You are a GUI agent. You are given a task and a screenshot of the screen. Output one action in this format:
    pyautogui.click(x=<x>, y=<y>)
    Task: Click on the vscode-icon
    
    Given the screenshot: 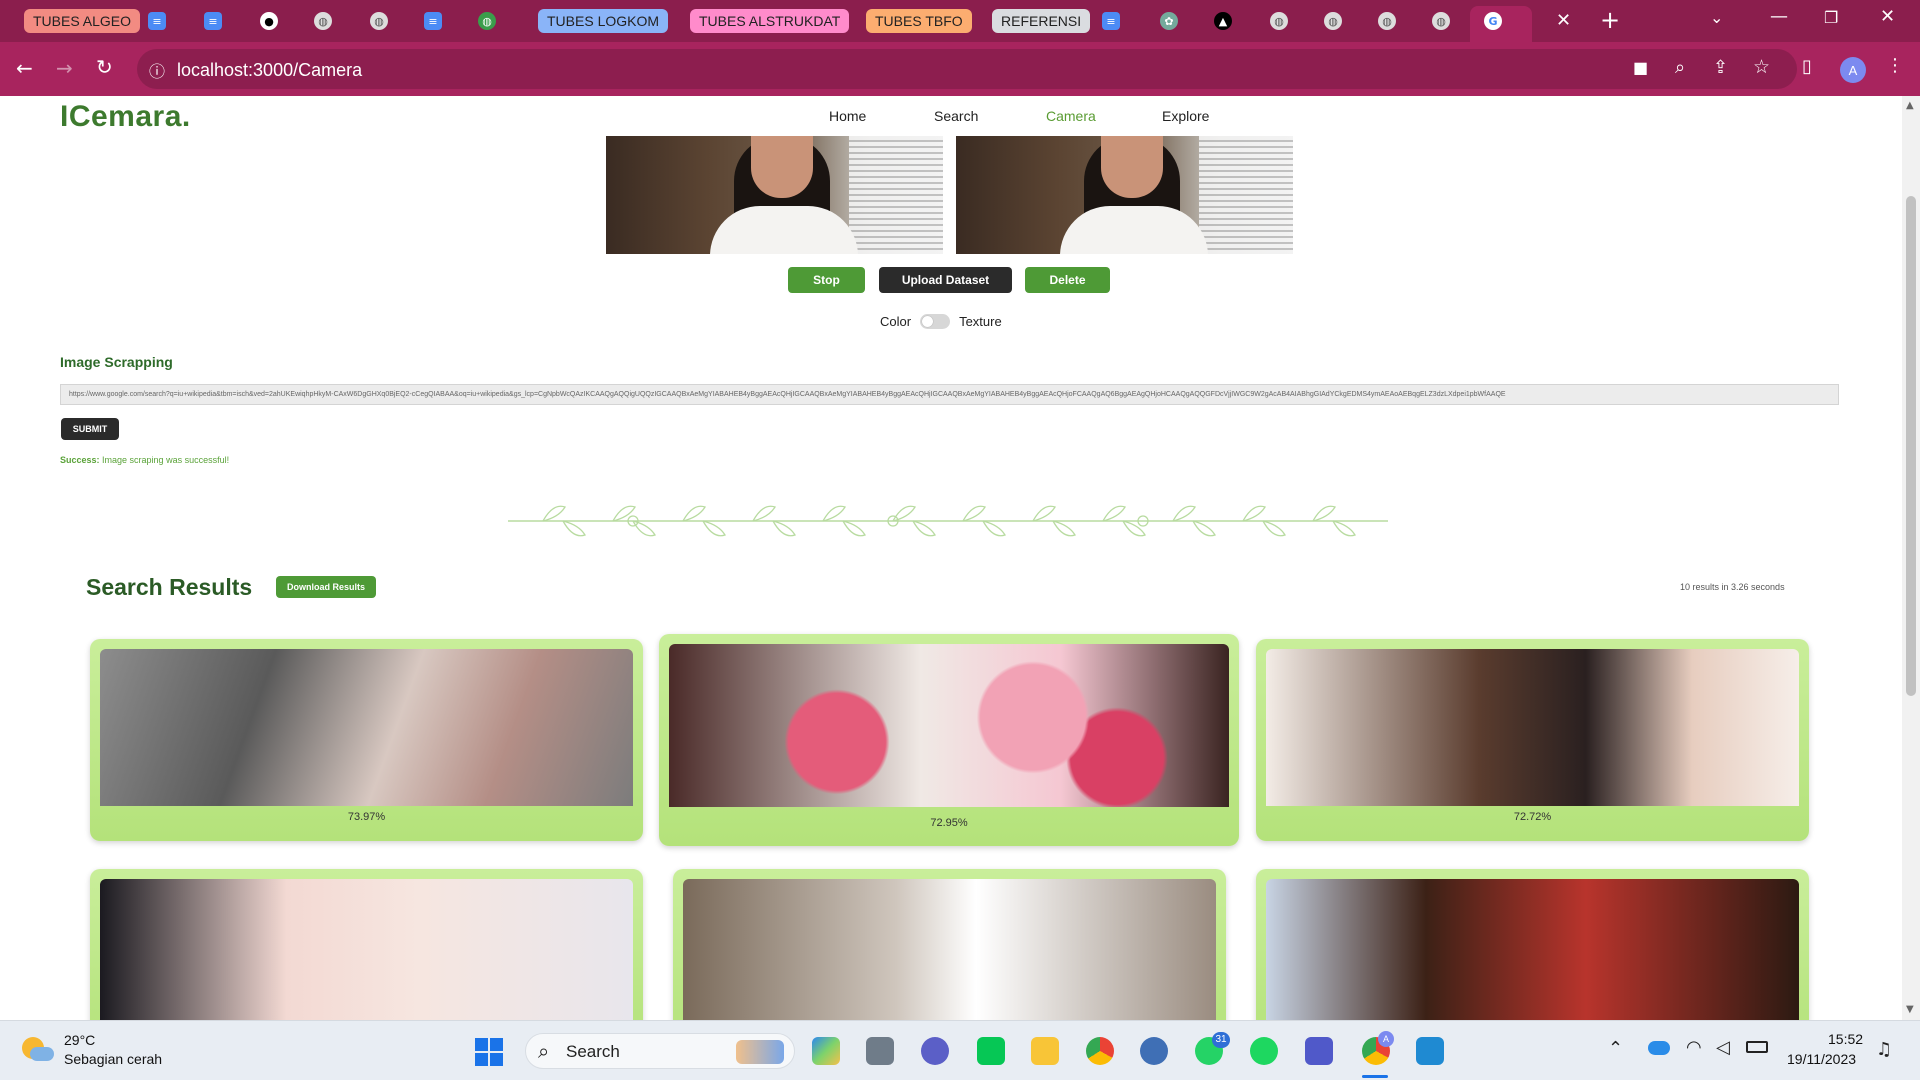 What is the action you would take?
    pyautogui.click(x=1430, y=1051)
    